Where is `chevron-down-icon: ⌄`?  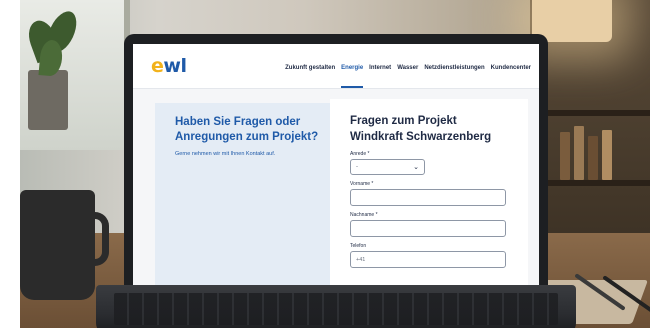 chevron-down-icon: ⌄ is located at coordinates (416, 167).